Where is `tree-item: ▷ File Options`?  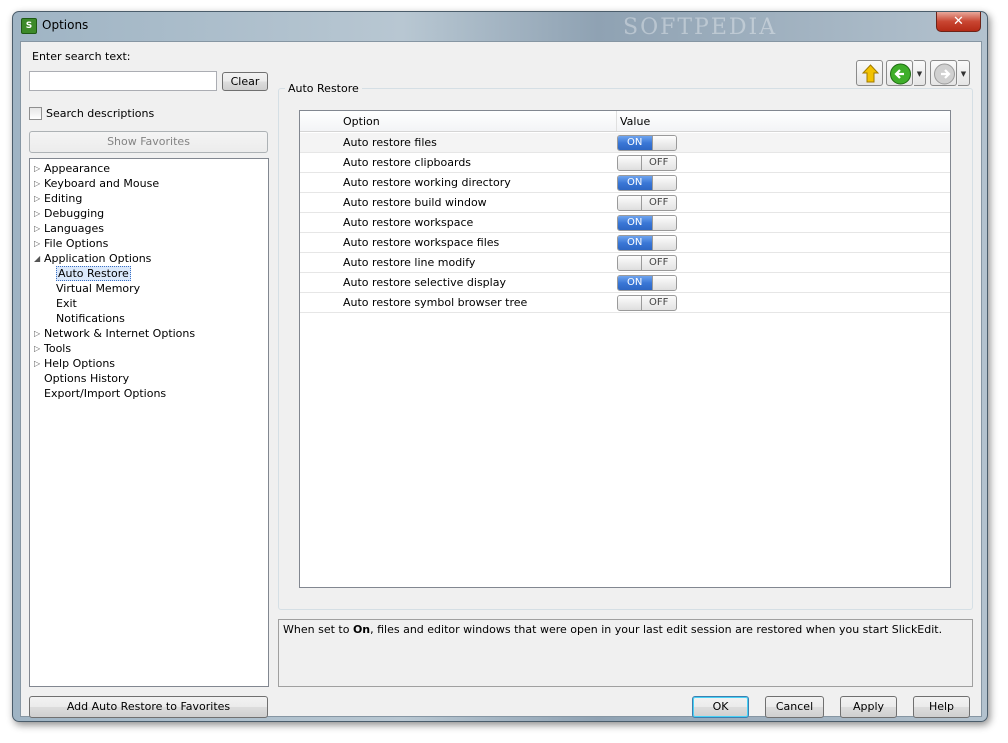 tree-item: ▷ File Options is located at coordinates (71, 243).